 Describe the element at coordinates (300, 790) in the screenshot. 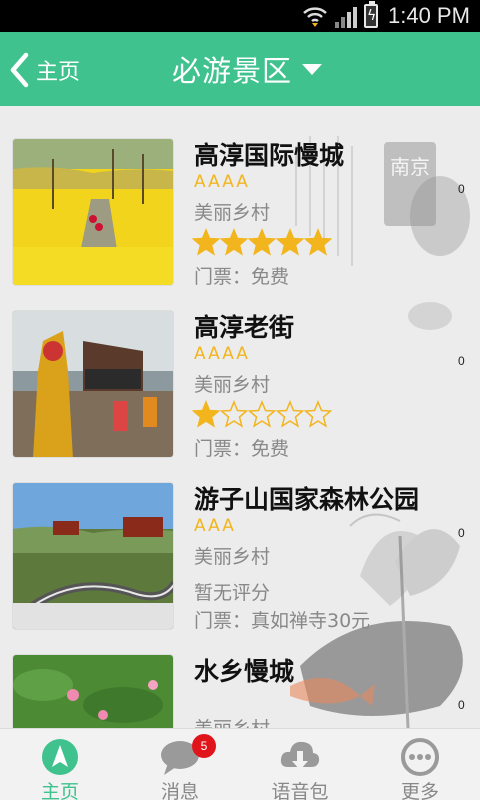

I see `tab-label: 语音包` at that location.